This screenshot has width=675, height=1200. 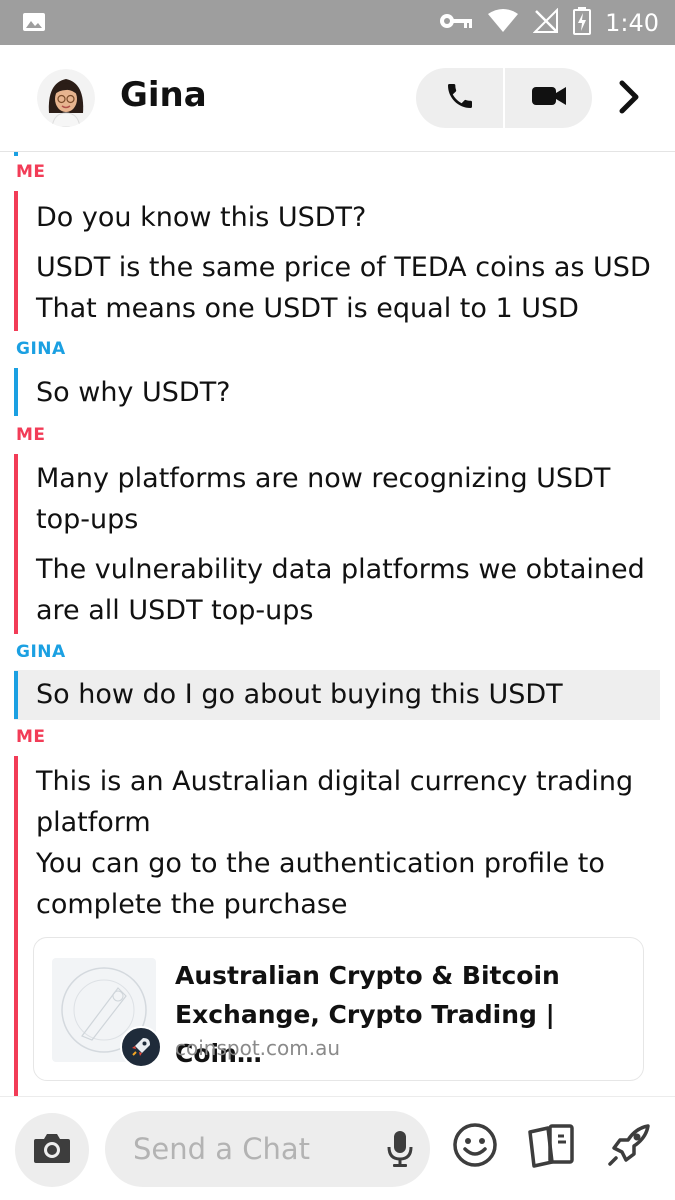 I want to click on chat-header: Gina, so click(x=337, y=98).